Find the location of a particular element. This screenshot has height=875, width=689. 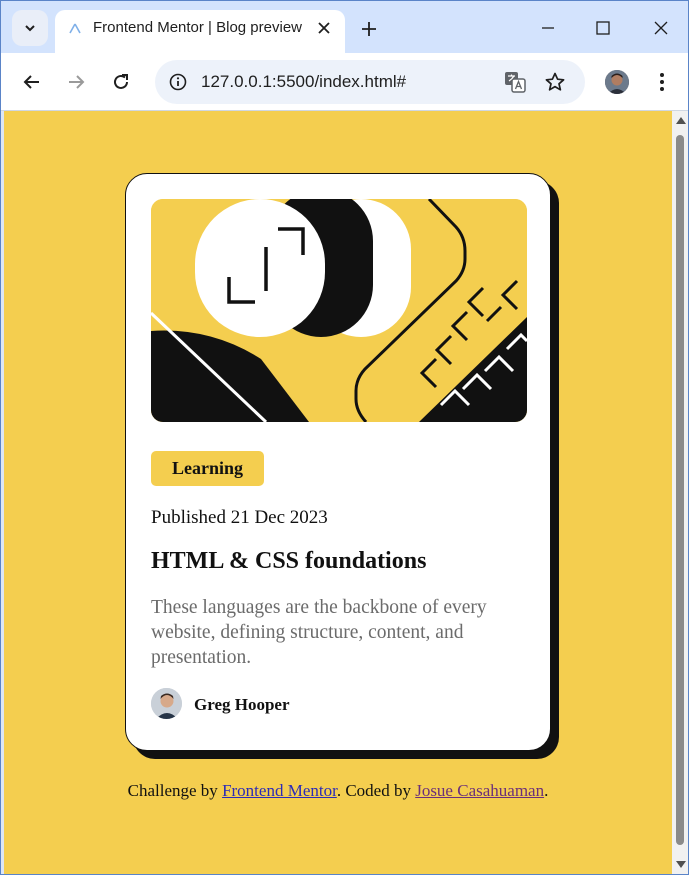

hero-illustration is located at coordinates (339, 310).